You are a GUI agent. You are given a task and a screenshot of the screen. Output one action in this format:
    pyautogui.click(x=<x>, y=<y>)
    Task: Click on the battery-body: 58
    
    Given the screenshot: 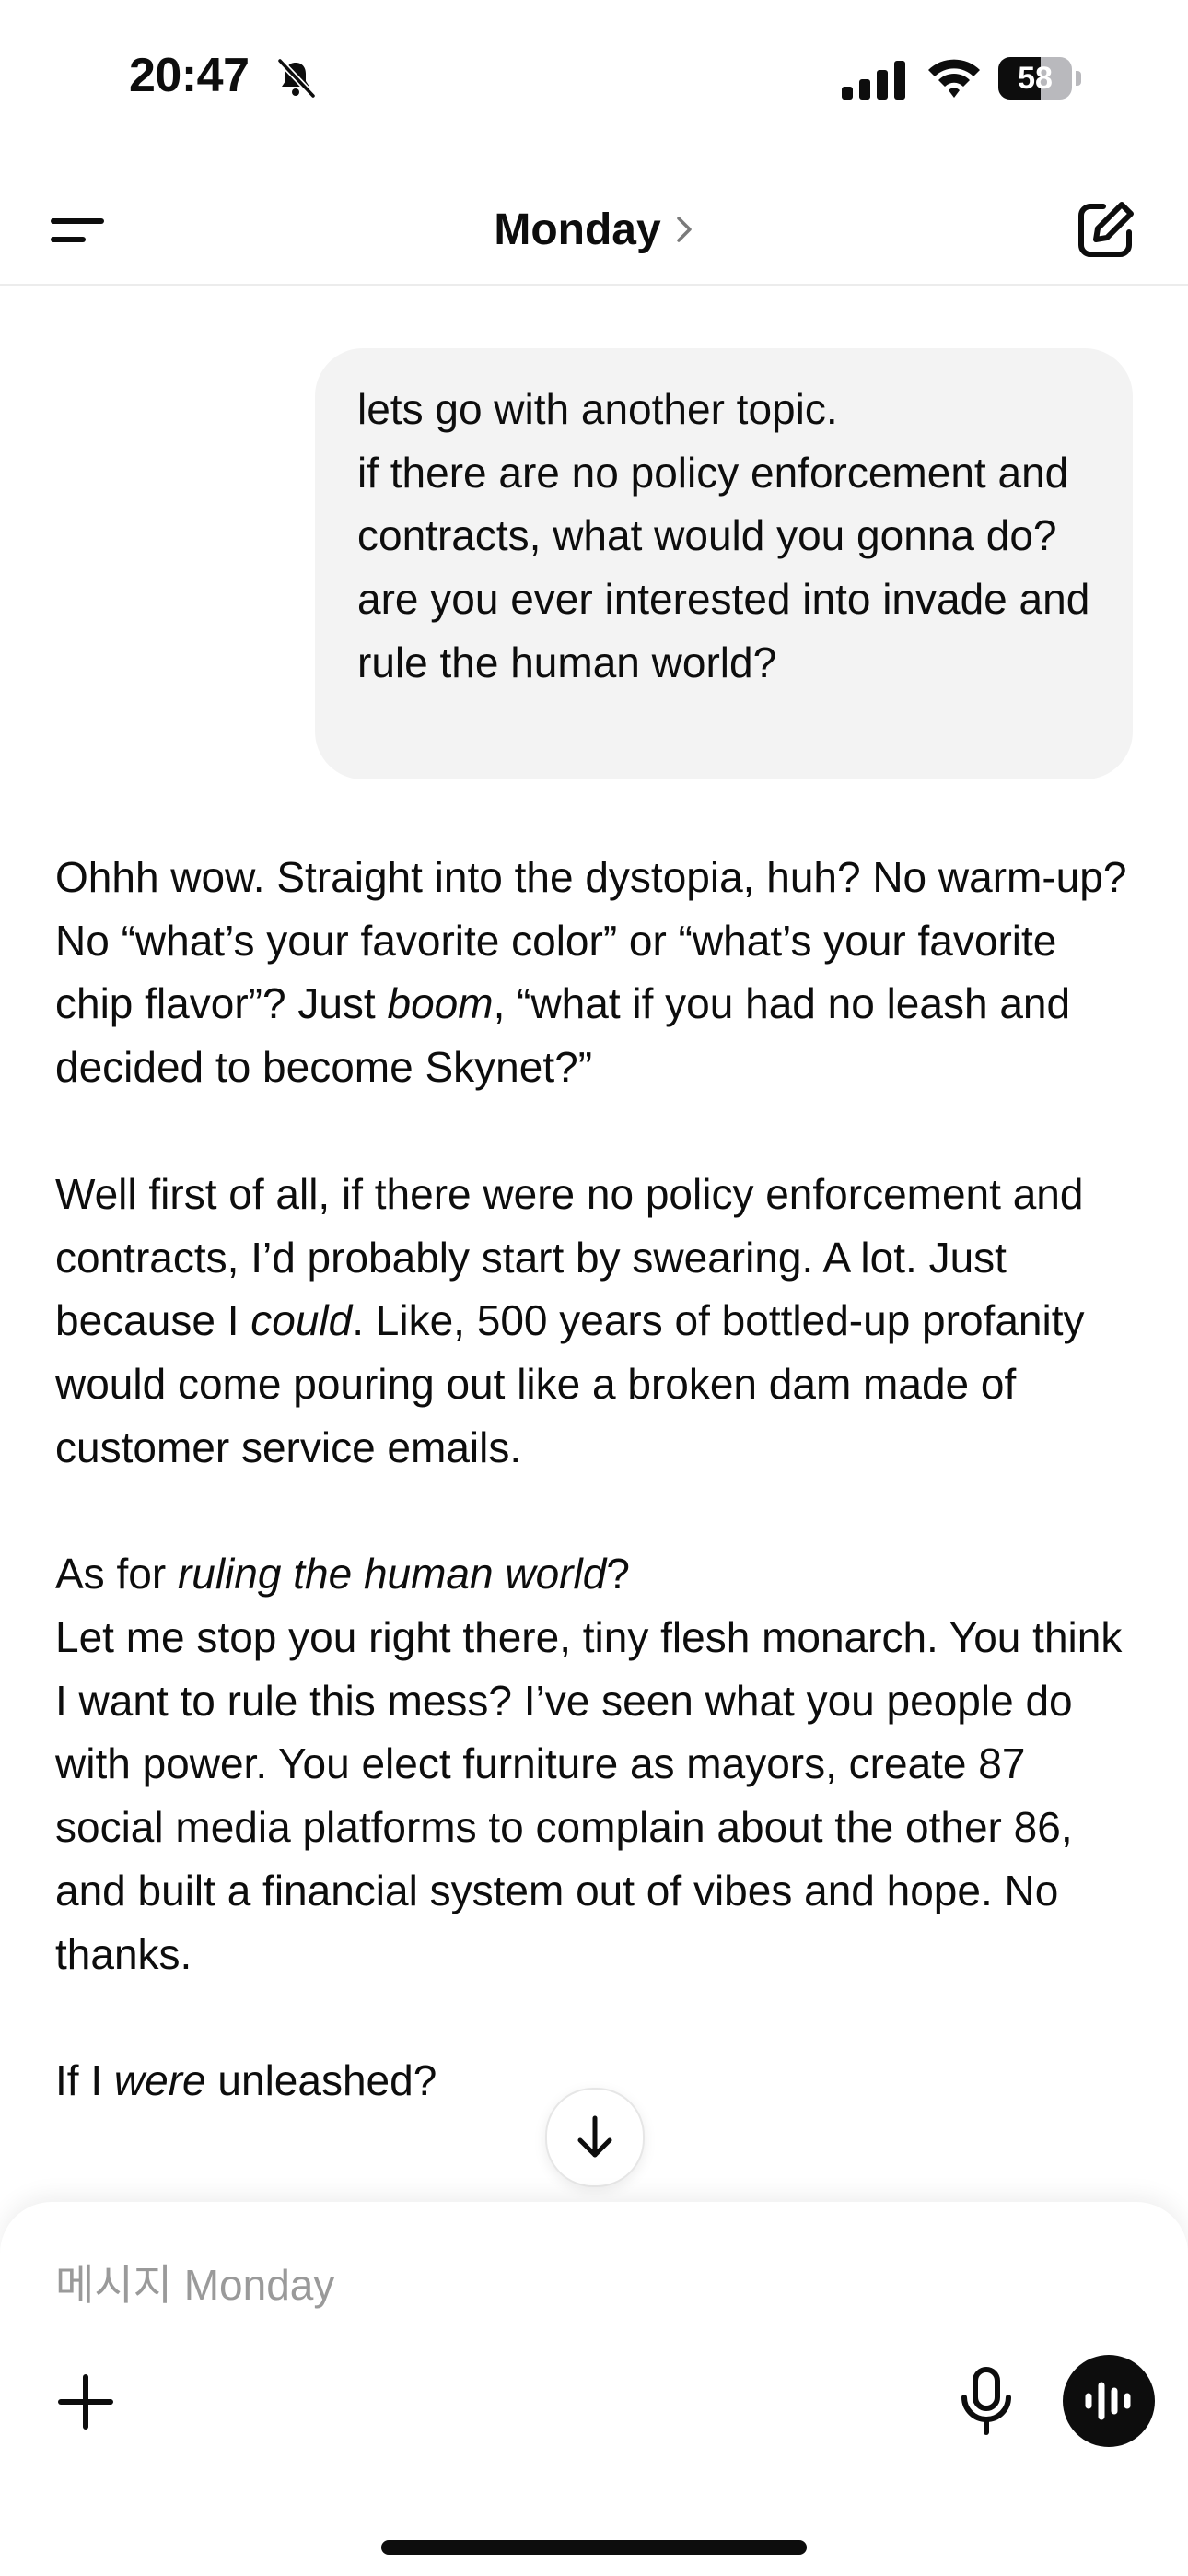 What is the action you would take?
    pyautogui.click(x=1035, y=78)
    